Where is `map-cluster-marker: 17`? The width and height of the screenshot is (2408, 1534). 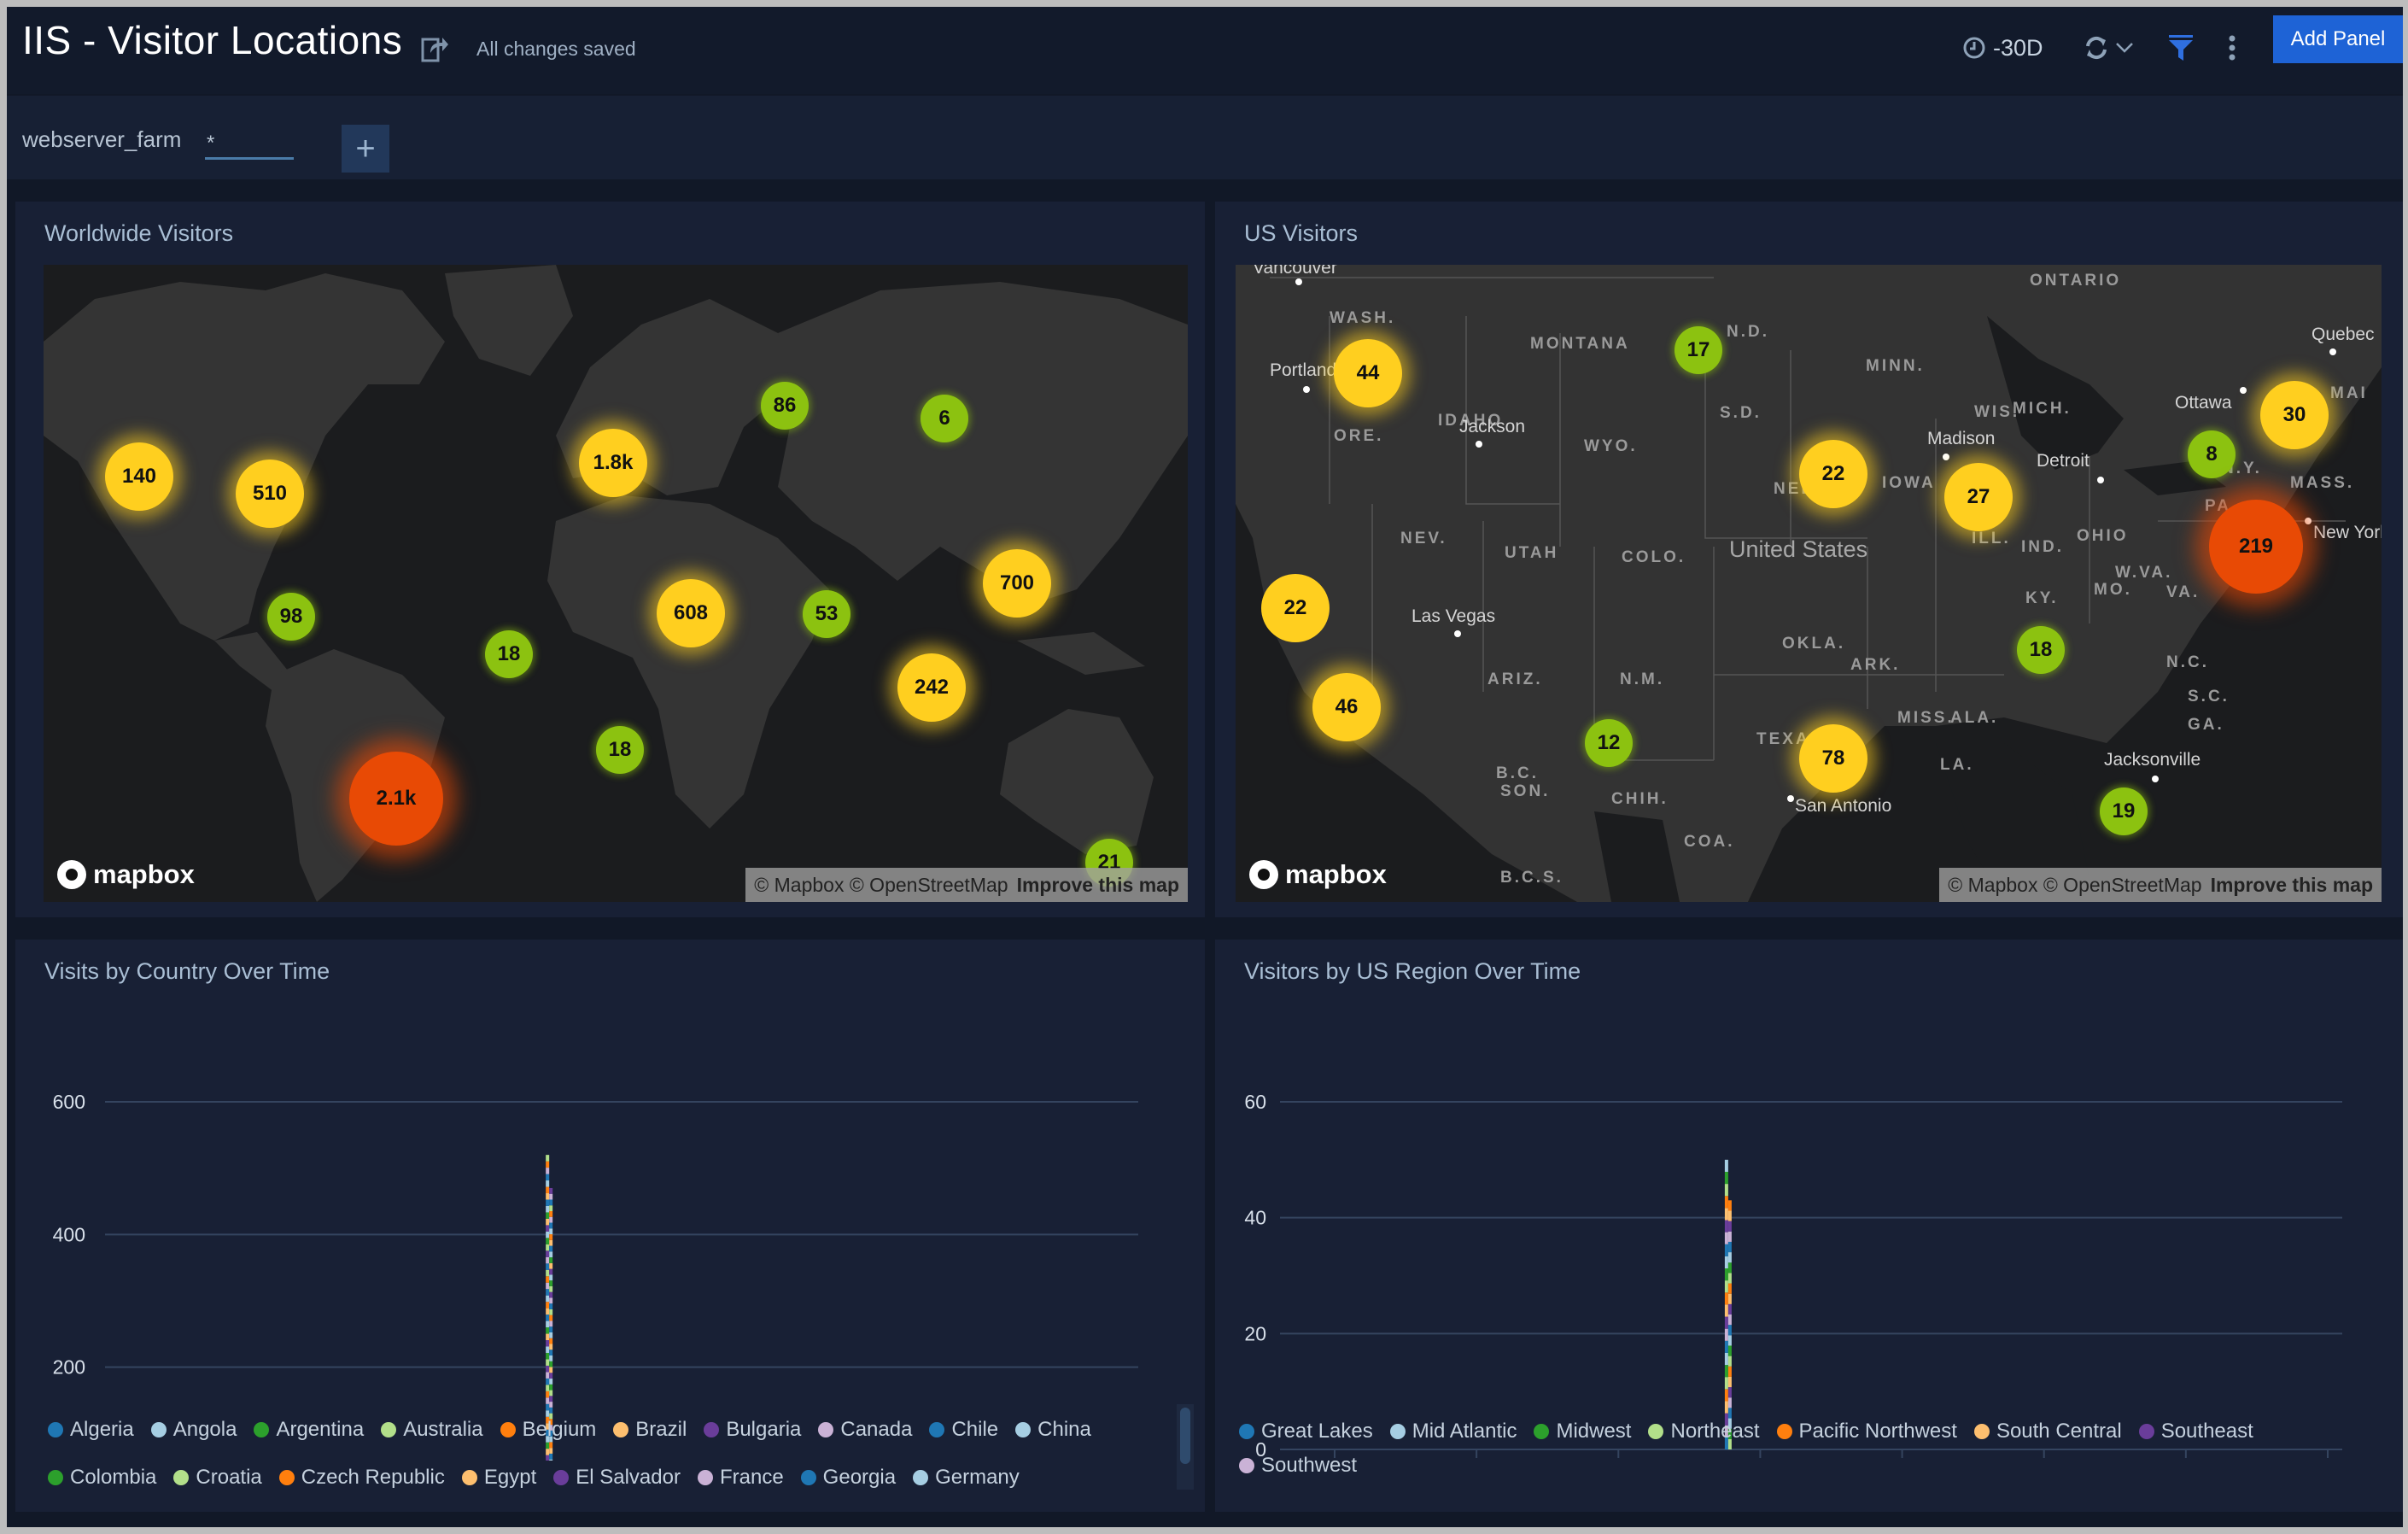 map-cluster-marker: 17 is located at coordinates (1698, 350).